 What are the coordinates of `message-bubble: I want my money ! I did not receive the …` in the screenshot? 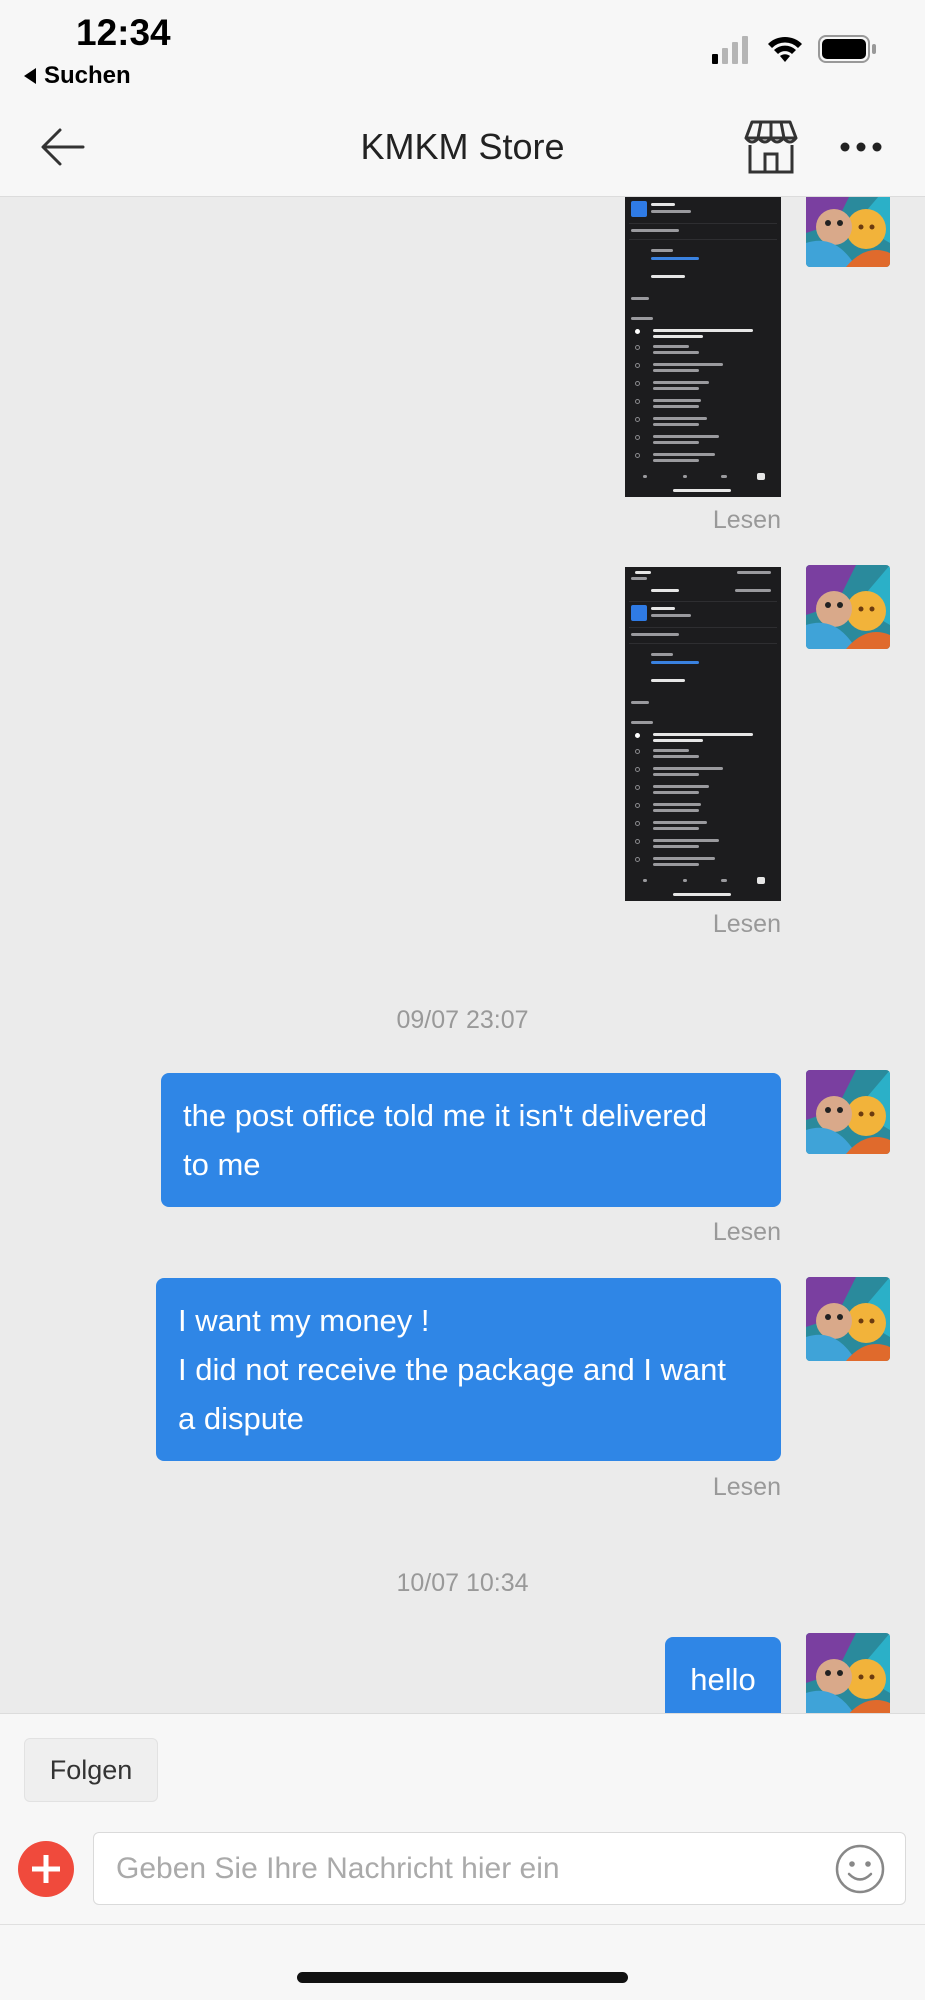 It's located at (468, 1369).